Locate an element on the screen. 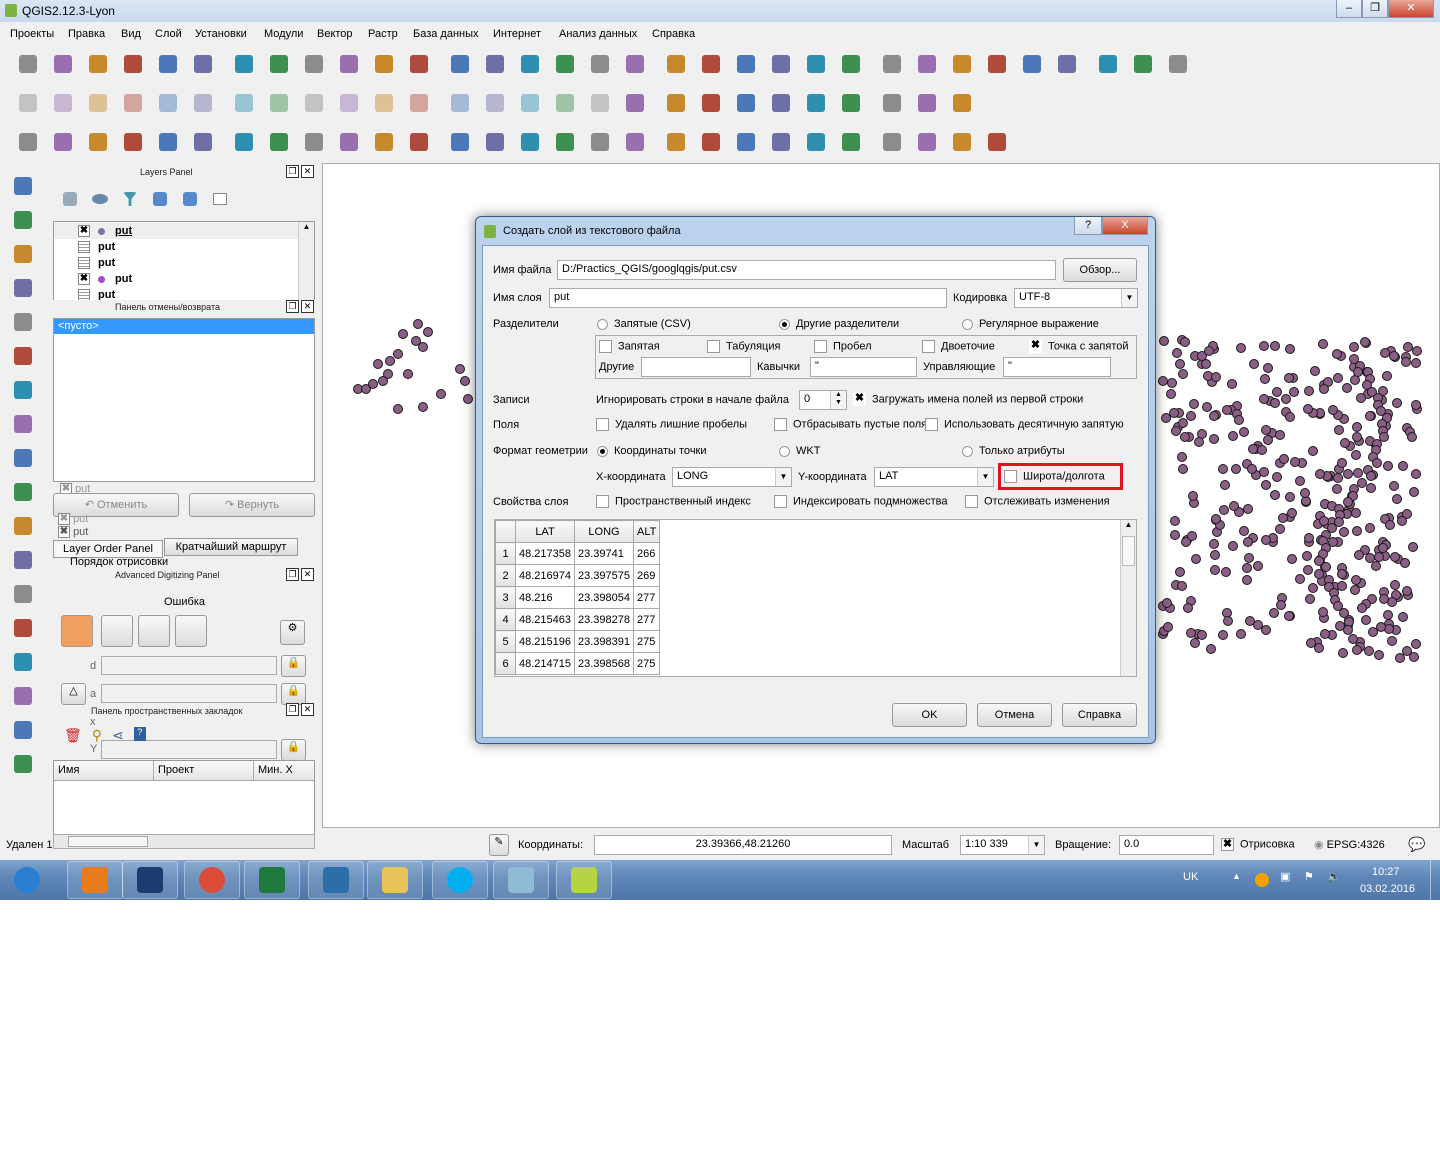 Image resolution: width=1440 pixels, height=1160 pixels. vertical-scrollbar: ▲ is located at coordinates (1128, 598).